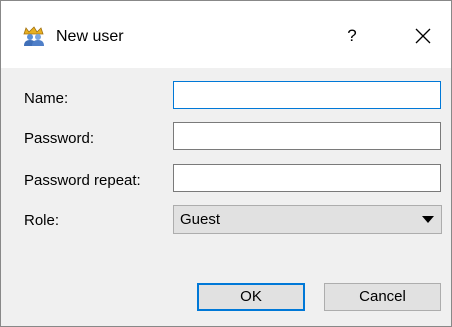 The image size is (452, 327). Describe the element at coordinates (42, 220) in the screenshot. I see `role-label: Role:` at that location.